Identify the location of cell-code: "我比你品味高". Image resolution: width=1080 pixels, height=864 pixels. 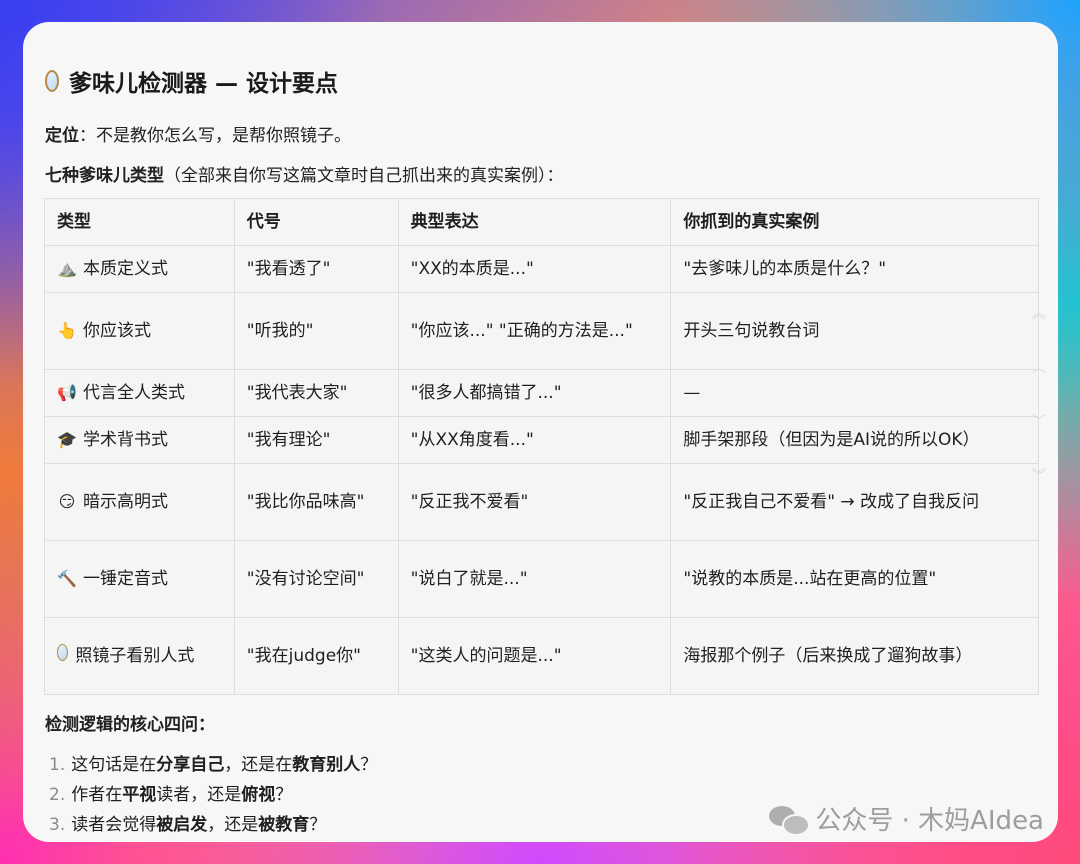
(316, 502).